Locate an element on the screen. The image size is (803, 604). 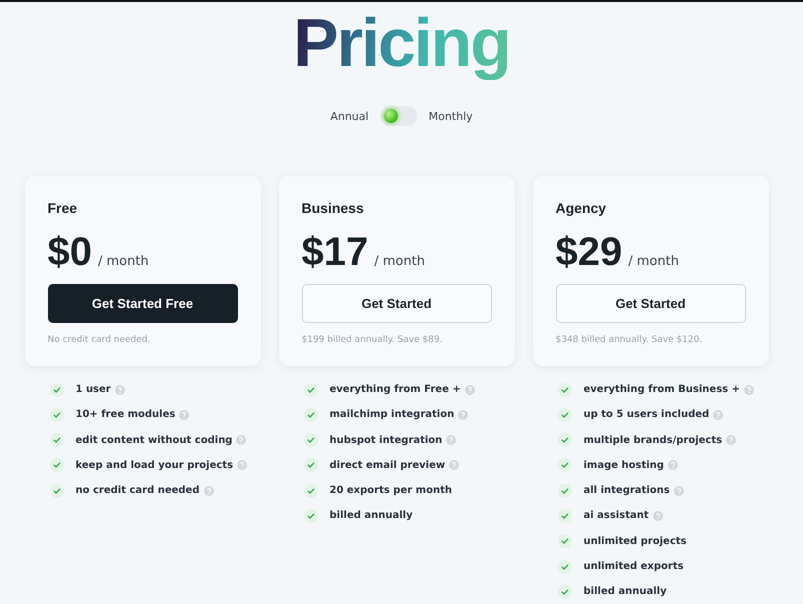
feature-text: all integrations is located at coordinates (627, 490).